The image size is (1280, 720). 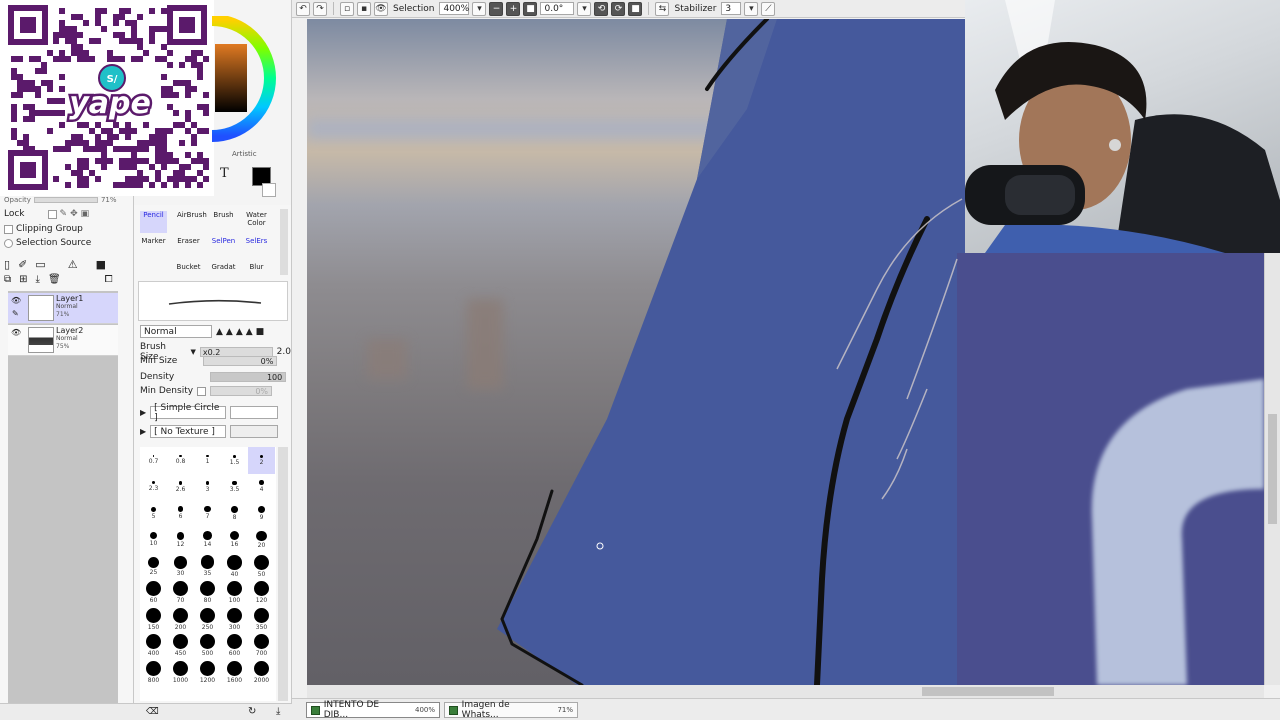 I want to click on lock-move-icon: ✥, so click(x=74, y=214).